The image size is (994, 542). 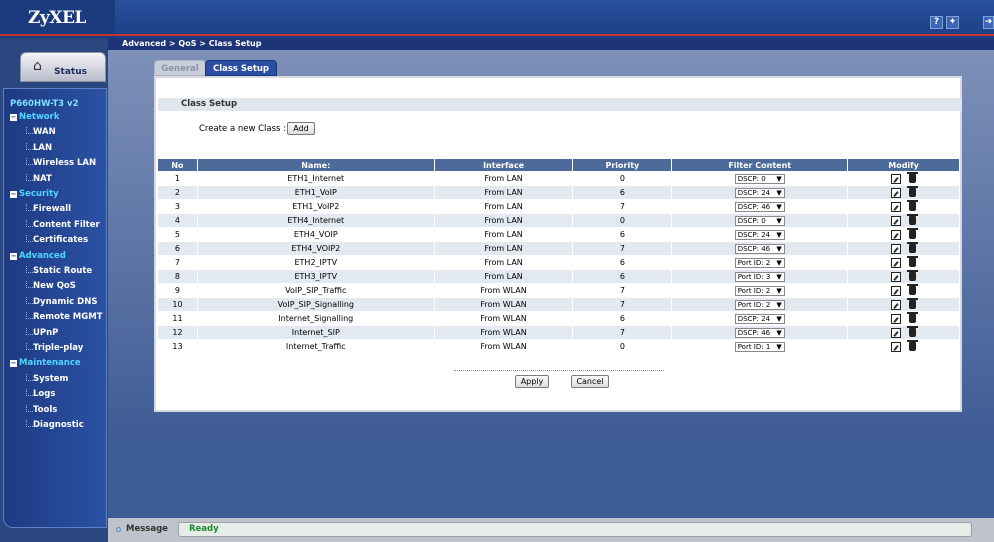 I want to click on sidebar-section-security: − Security, so click(x=34, y=194).